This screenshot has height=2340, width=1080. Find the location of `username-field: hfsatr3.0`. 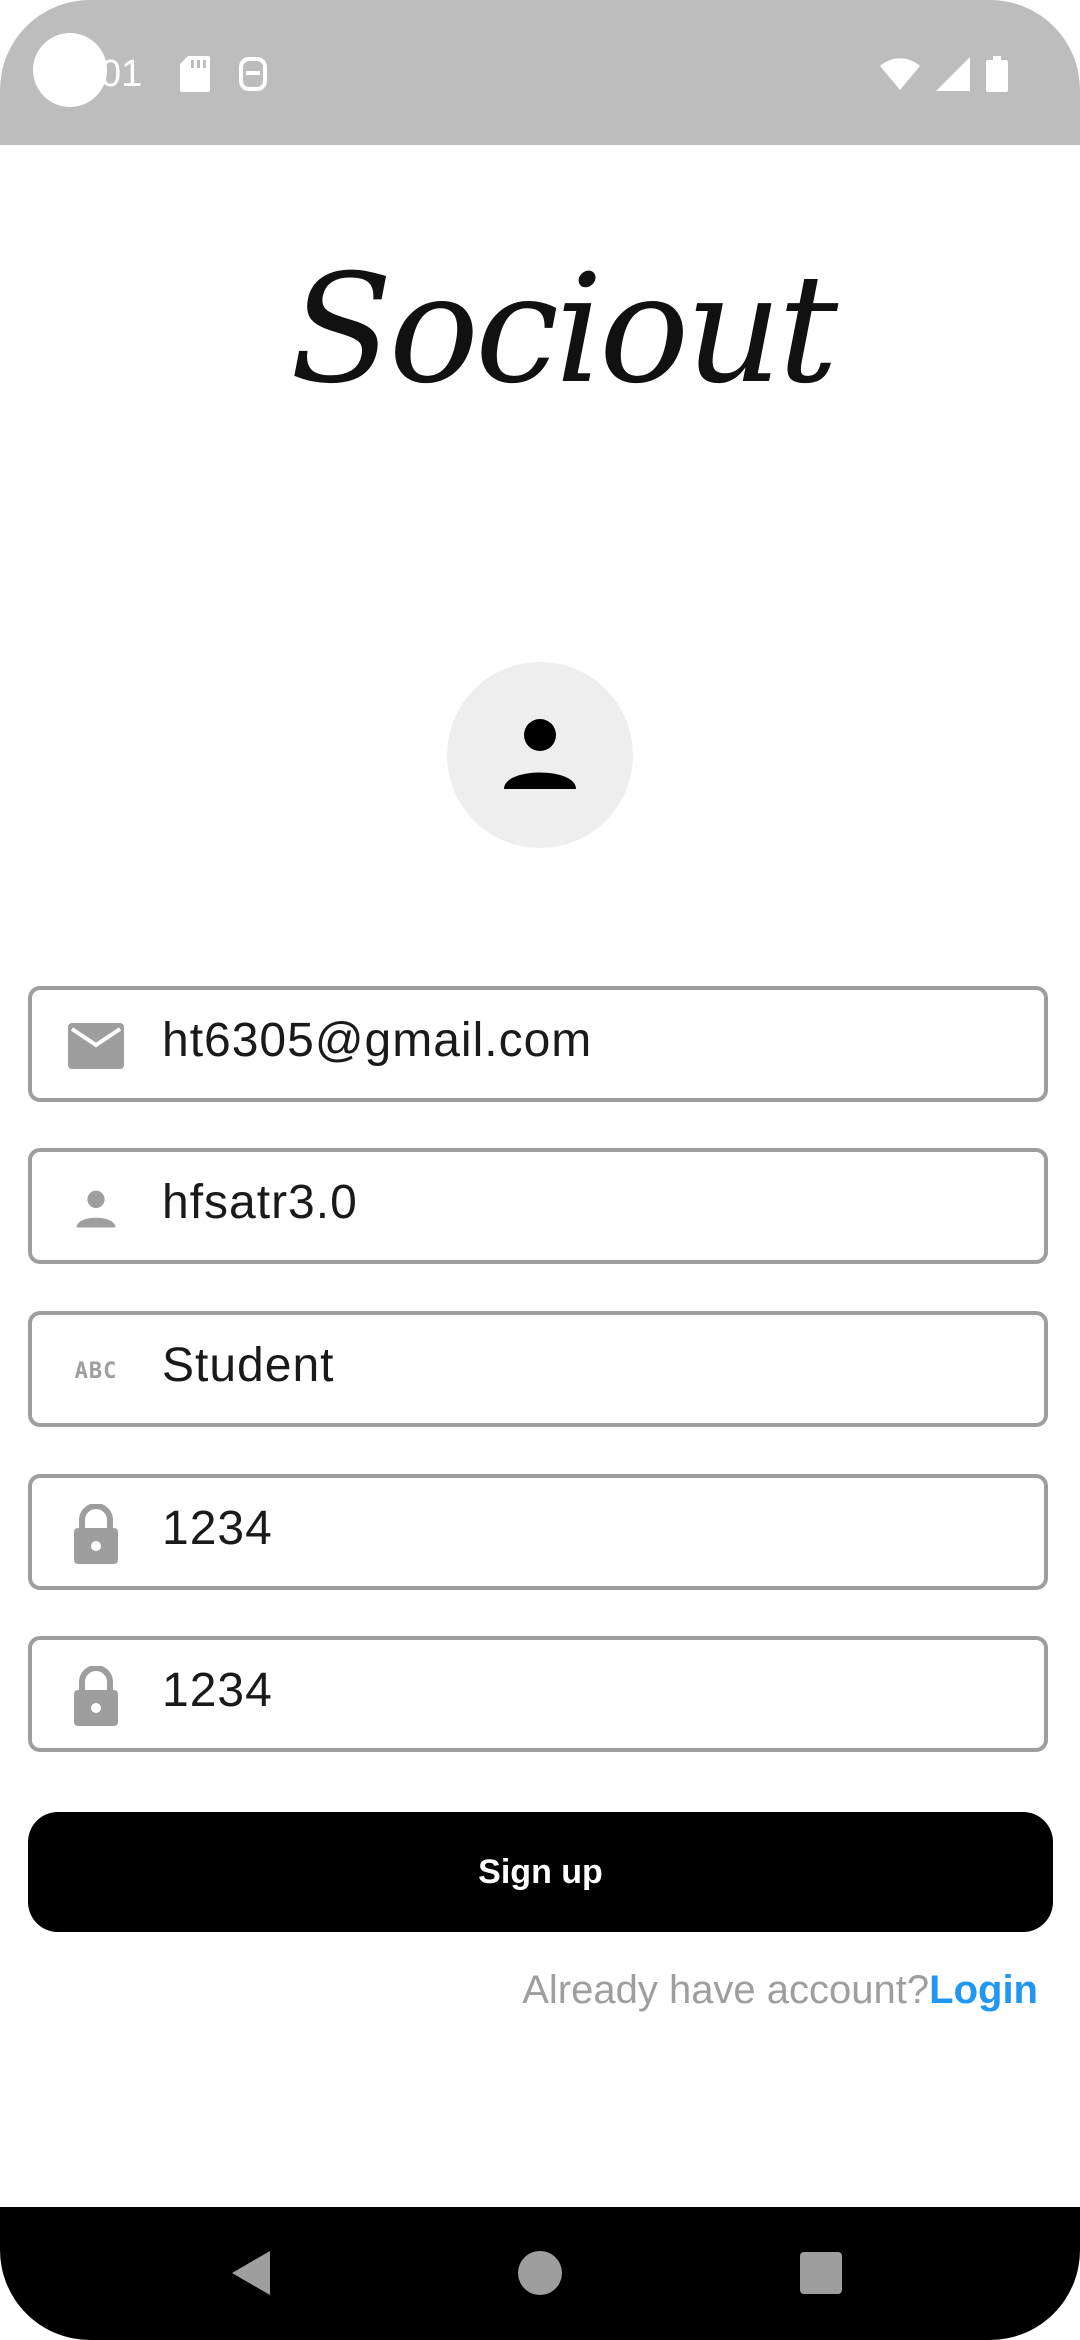

username-field: hfsatr3.0 is located at coordinates (538, 1206).